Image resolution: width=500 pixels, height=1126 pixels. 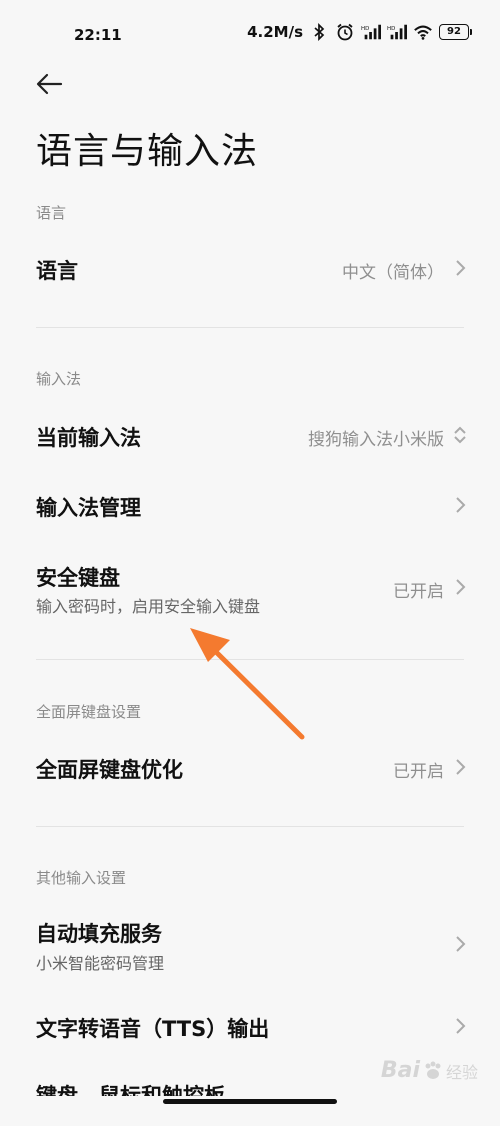 What do you see at coordinates (153, 1029) in the screenshot?
I see `row-title: 文字转语音（TTS）输出` at bounding box center [153, 1029].